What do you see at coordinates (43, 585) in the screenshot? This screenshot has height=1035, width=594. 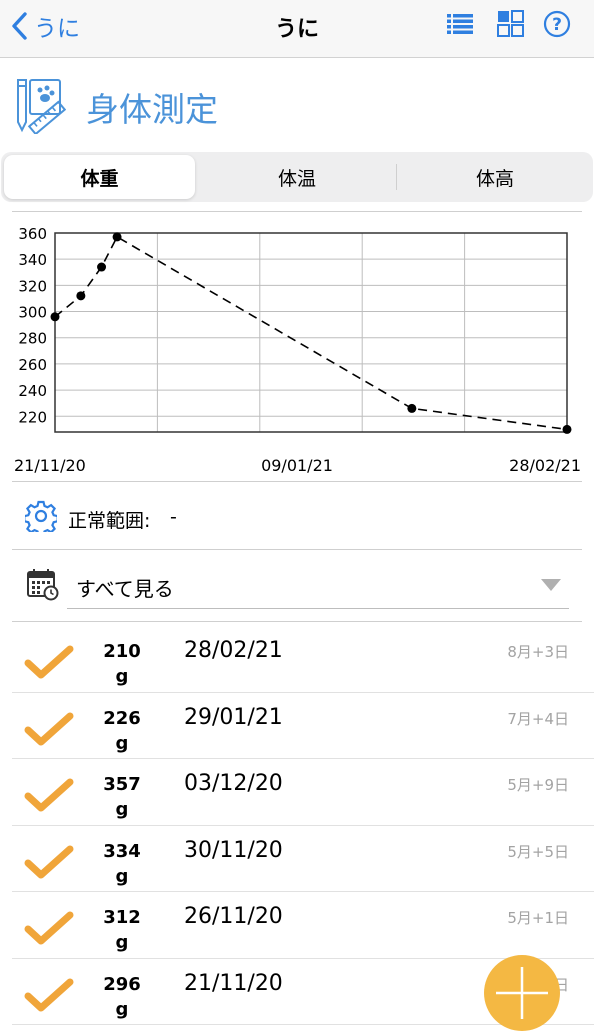 I see `calendar-icon` at bounding box center [43, 585].